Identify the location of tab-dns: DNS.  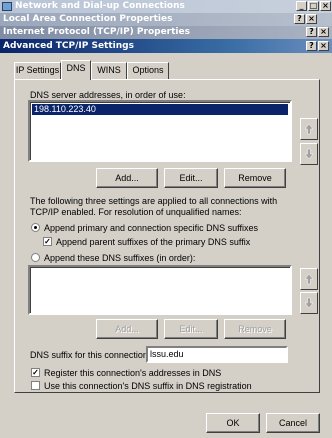
(76, 70).